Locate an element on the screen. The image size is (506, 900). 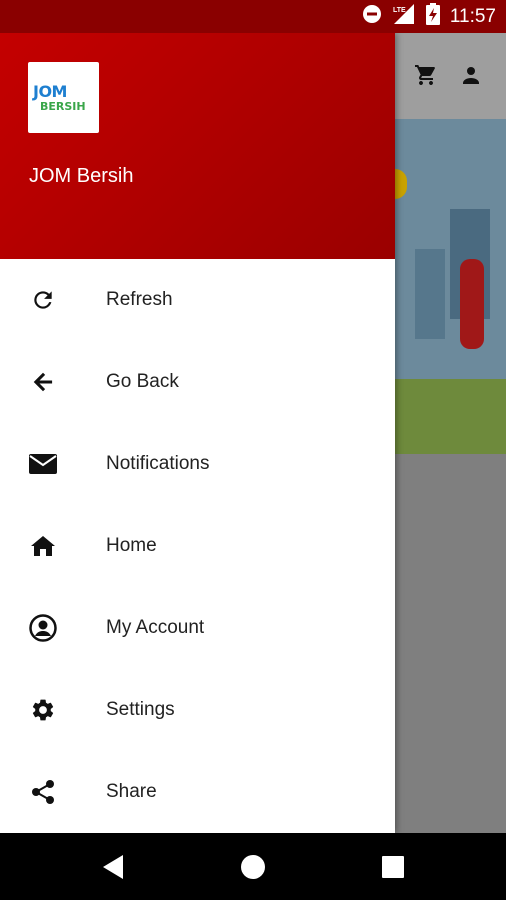
share-icon is located at coordinates (43, 792).